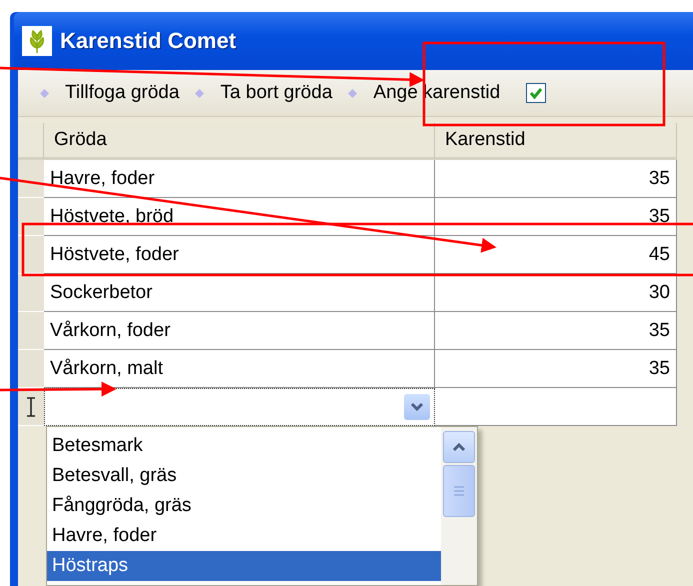 This screenshot has width=693, height=586. I want to click on toolbar-button: Ta bort gröda, so click(276, 93).